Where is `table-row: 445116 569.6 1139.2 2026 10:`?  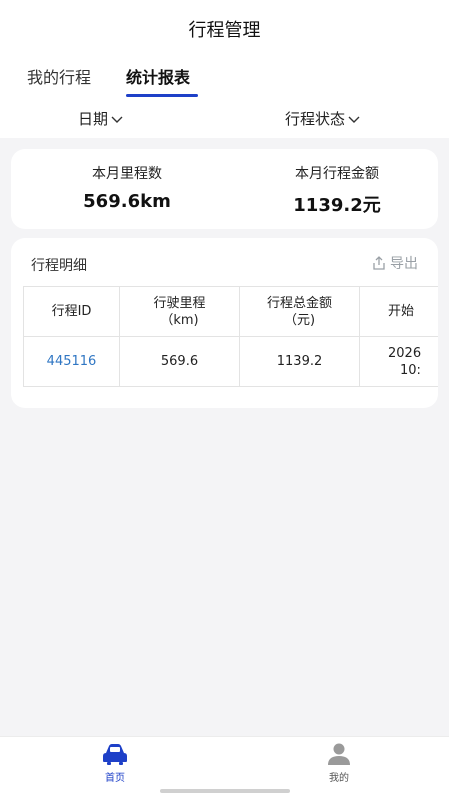
table-row: 445116 569.6 1139.2 2026 10: is located at coordinates (230, 361).